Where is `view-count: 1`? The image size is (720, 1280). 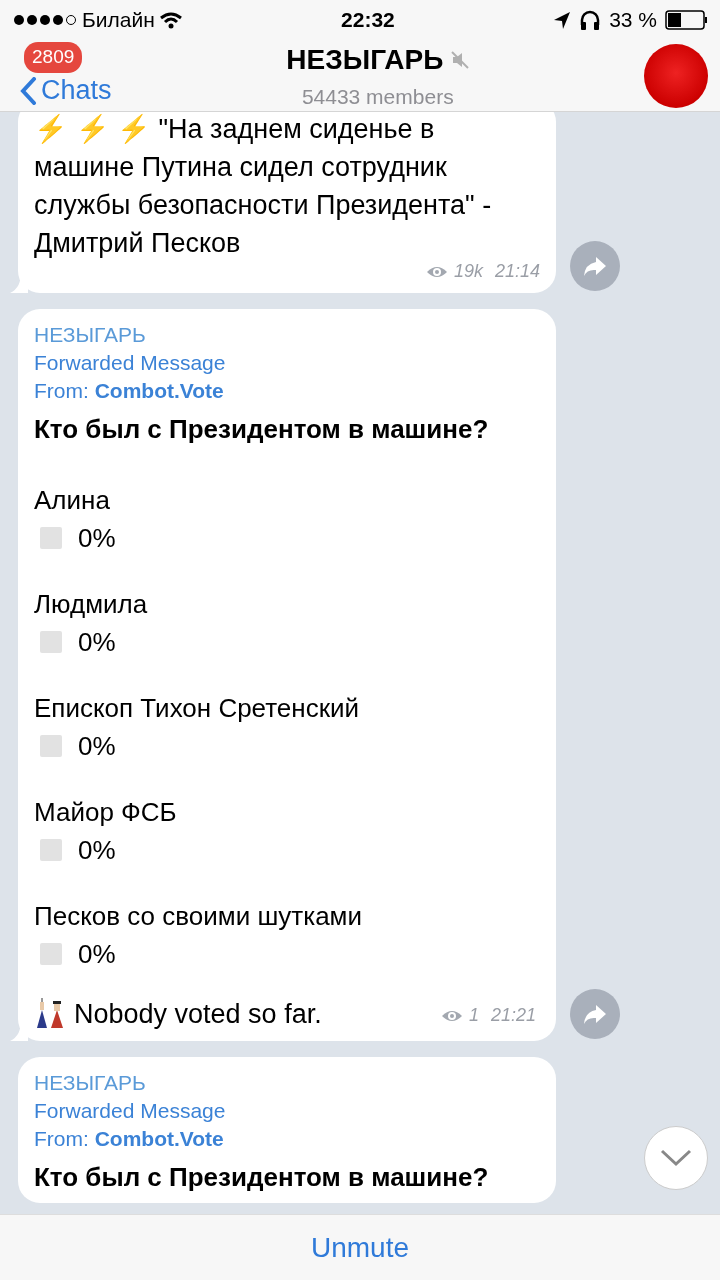 view-count: 1 is located at coordinates (473, 1015).